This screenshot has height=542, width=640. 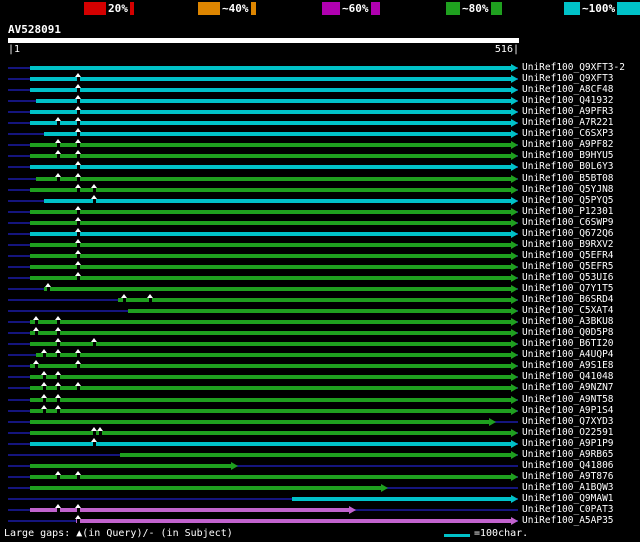 What do you see at coordinates (568, 78) in the screenshot?
I see `hit-accession: UniRef100_Q9XFT3` at bounding box center [568, 78].